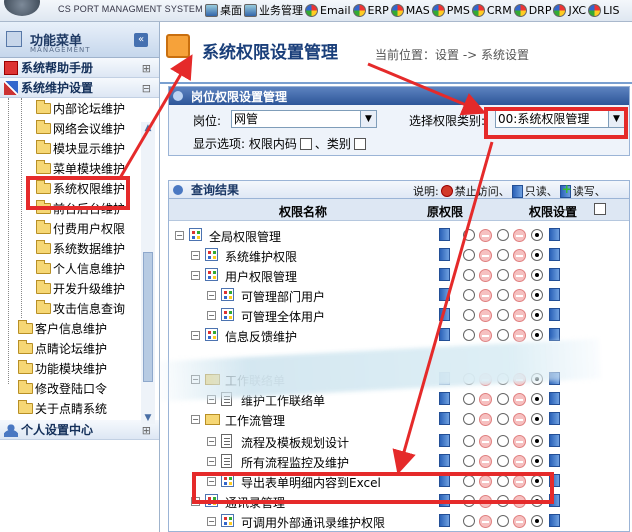 This screenshot has height=532, width=632. I want to click on sidebar-section-personal: 个人设置中心 ⊞, so click(79, 430).